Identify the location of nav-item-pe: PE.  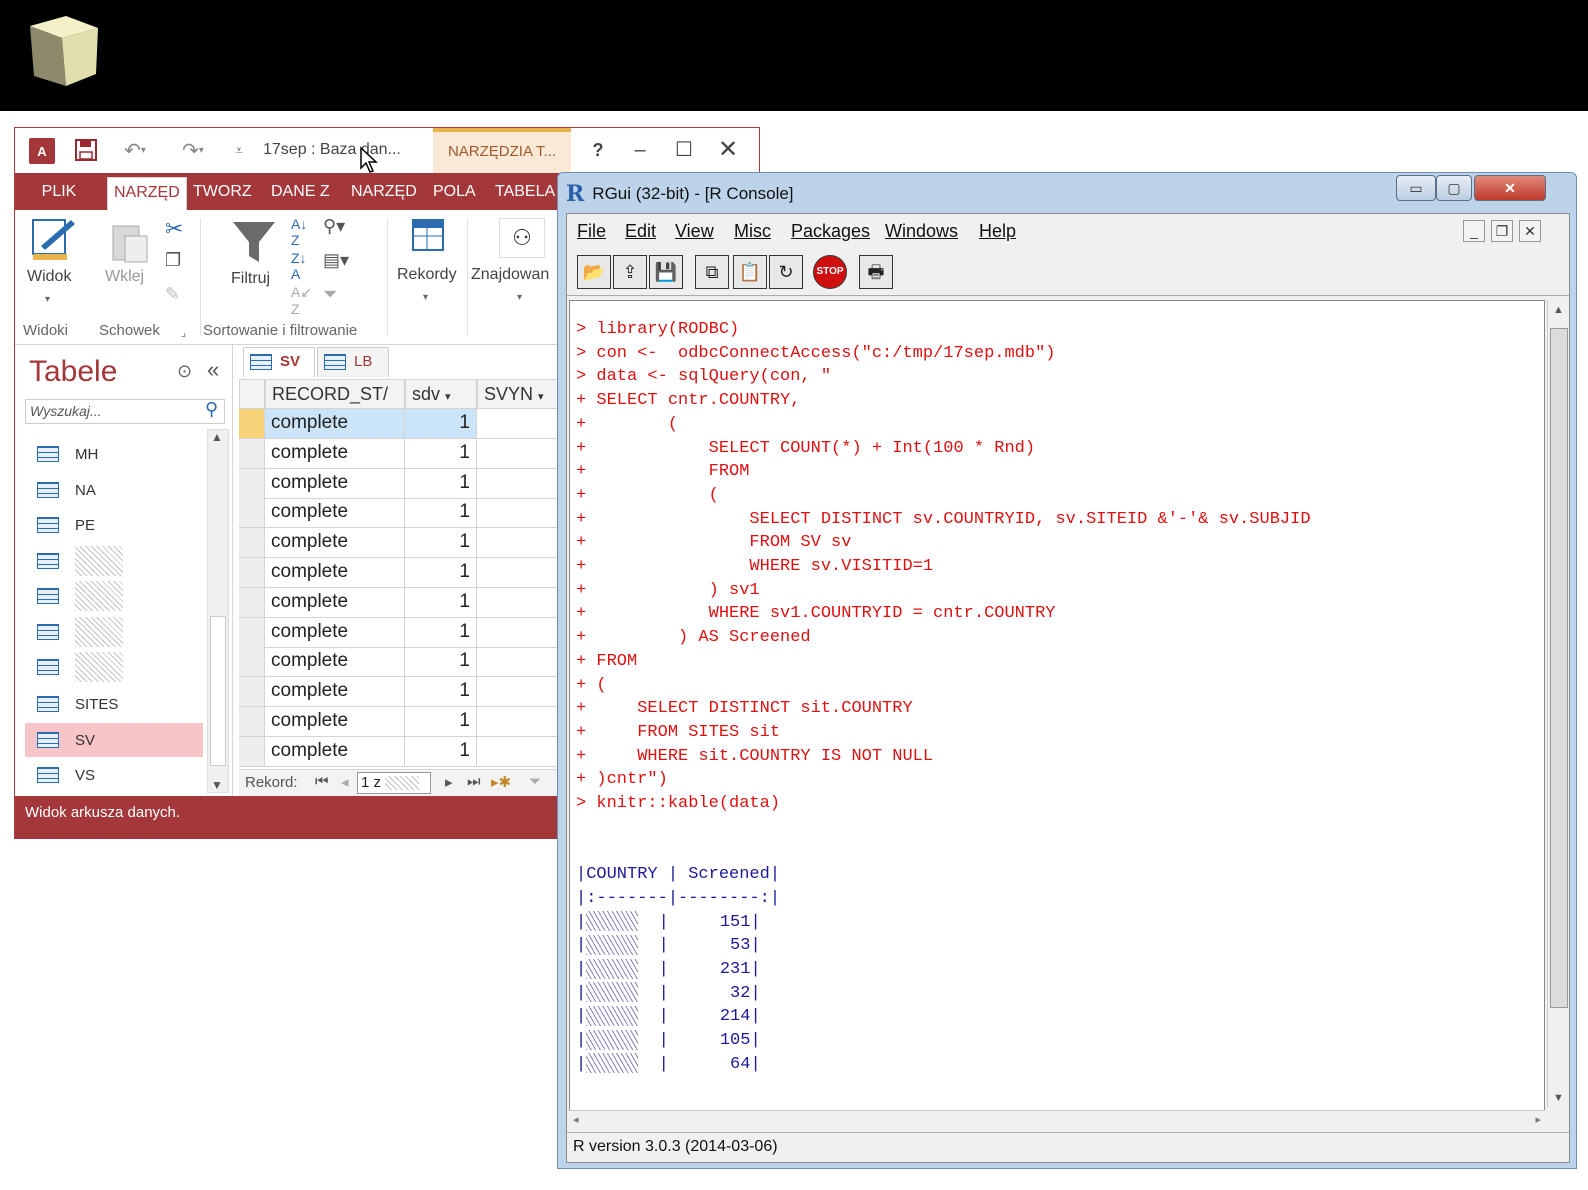
(114, 525).